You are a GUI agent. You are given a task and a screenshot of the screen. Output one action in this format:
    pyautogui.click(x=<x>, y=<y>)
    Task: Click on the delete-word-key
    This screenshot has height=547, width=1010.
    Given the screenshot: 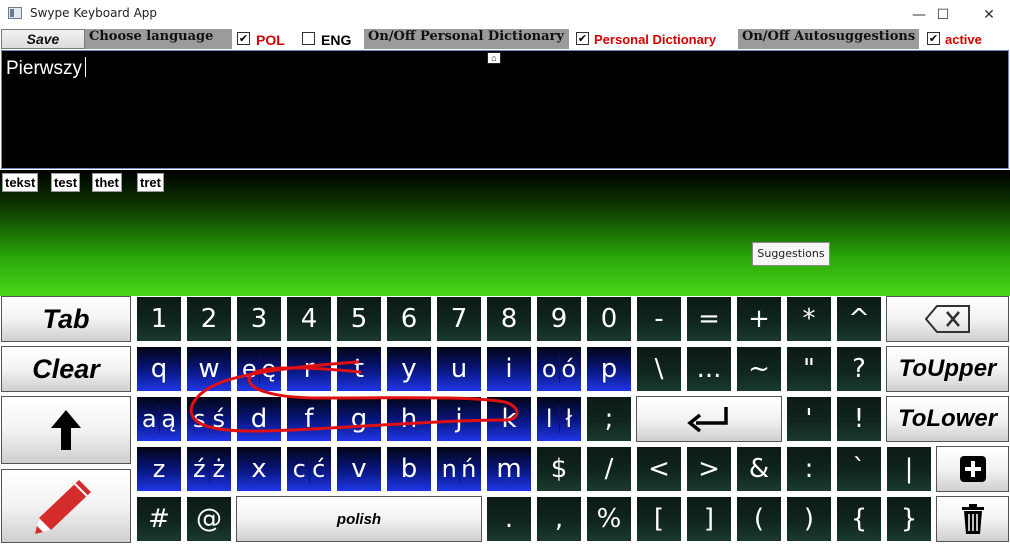 What is the action you would take?
    pyautogui.click(x=972, y=519)
    